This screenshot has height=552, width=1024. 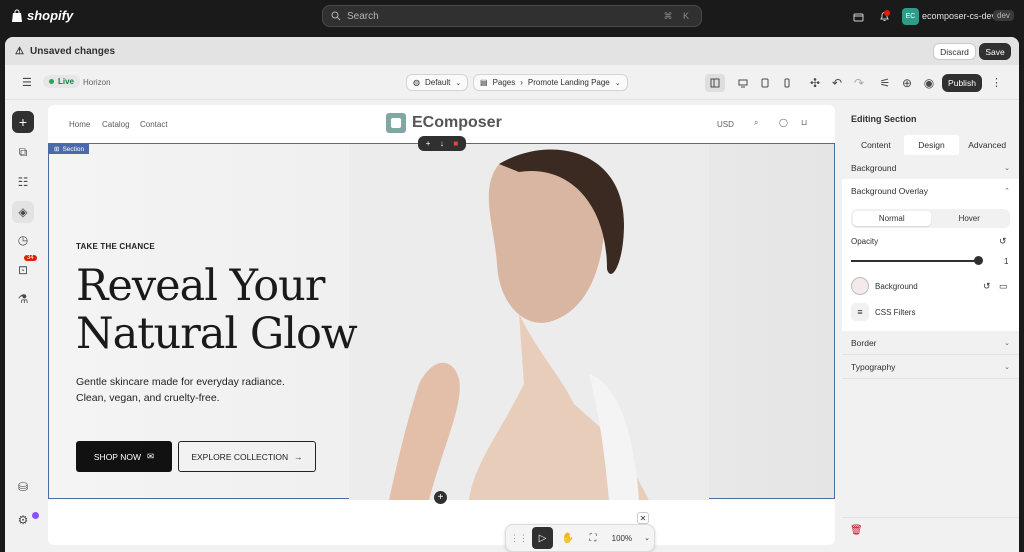 I want to click on css-filters-label: CSS Filters, so click(x=895, y=312).